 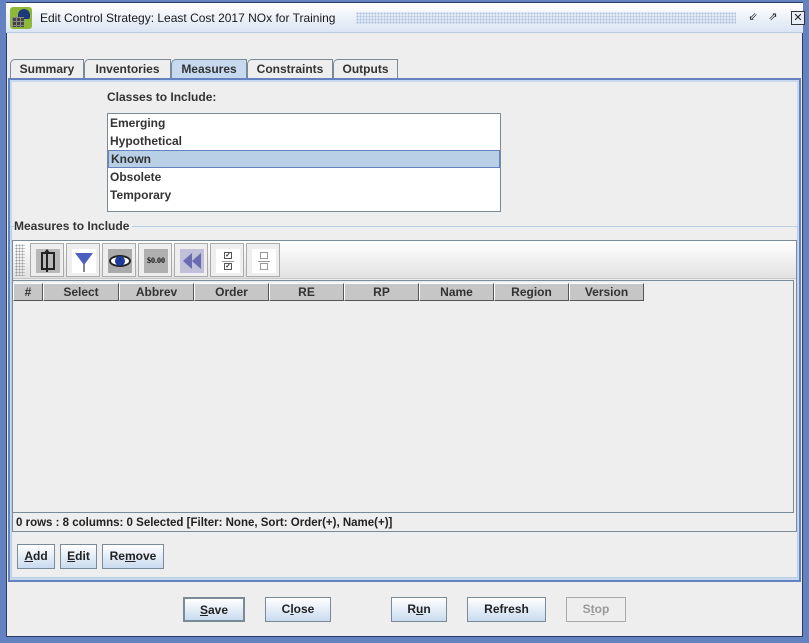 I want to click on filter-button, so click(x=83, y=260).